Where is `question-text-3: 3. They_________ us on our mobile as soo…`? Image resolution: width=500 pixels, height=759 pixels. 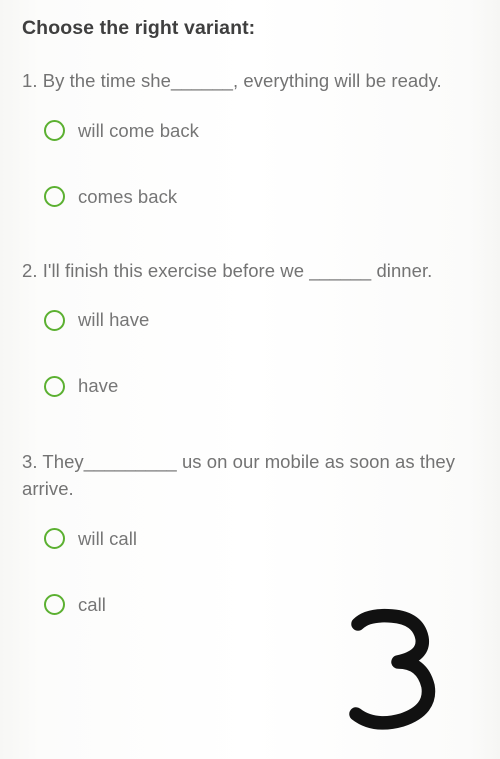
question-text-3: 3. They_________ us on our mobile as soo… is located at coordinates (239, 475).